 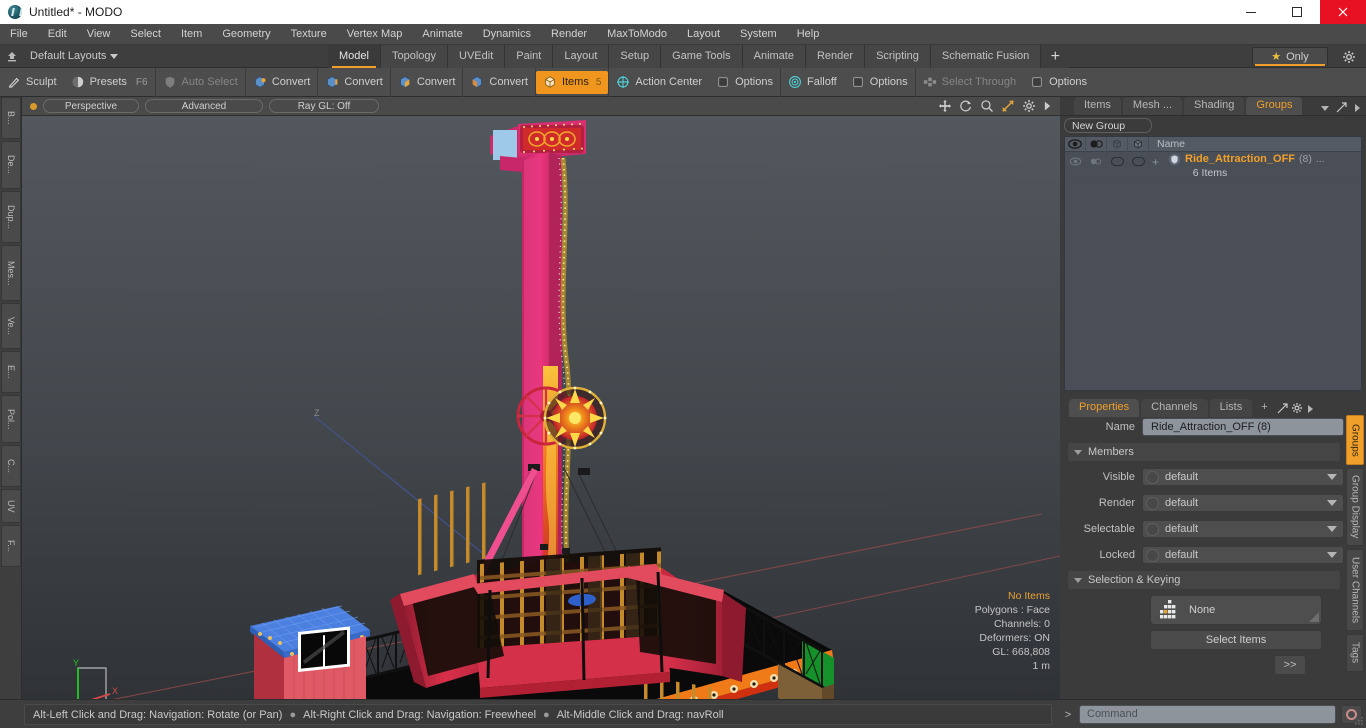 What do you see at coordinates (1204, 452) in the screenshot?
I see `members-section-header: Members` at bounding box center [1204, 452].